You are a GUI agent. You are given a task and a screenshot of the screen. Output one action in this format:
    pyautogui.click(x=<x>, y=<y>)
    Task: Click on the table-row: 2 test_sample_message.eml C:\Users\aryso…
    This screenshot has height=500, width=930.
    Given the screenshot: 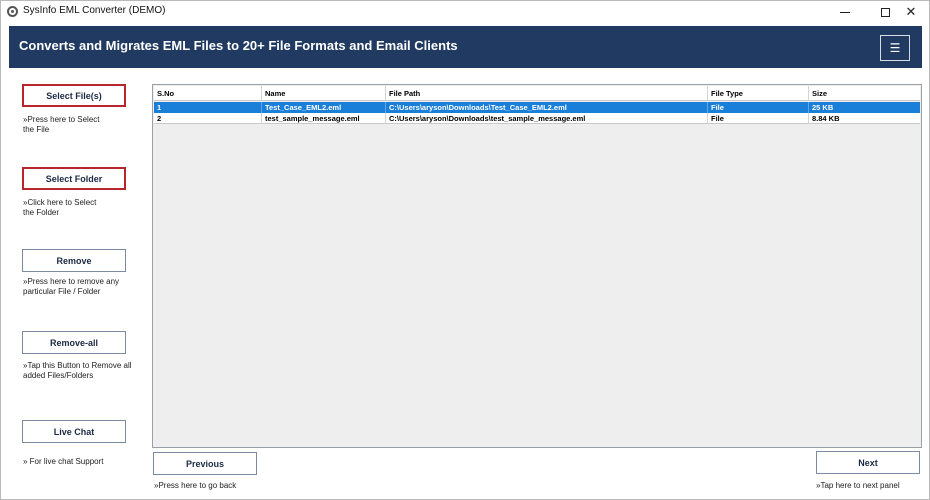 What is the action you would take?
    pyautogui.click(x=537, y=118)
    